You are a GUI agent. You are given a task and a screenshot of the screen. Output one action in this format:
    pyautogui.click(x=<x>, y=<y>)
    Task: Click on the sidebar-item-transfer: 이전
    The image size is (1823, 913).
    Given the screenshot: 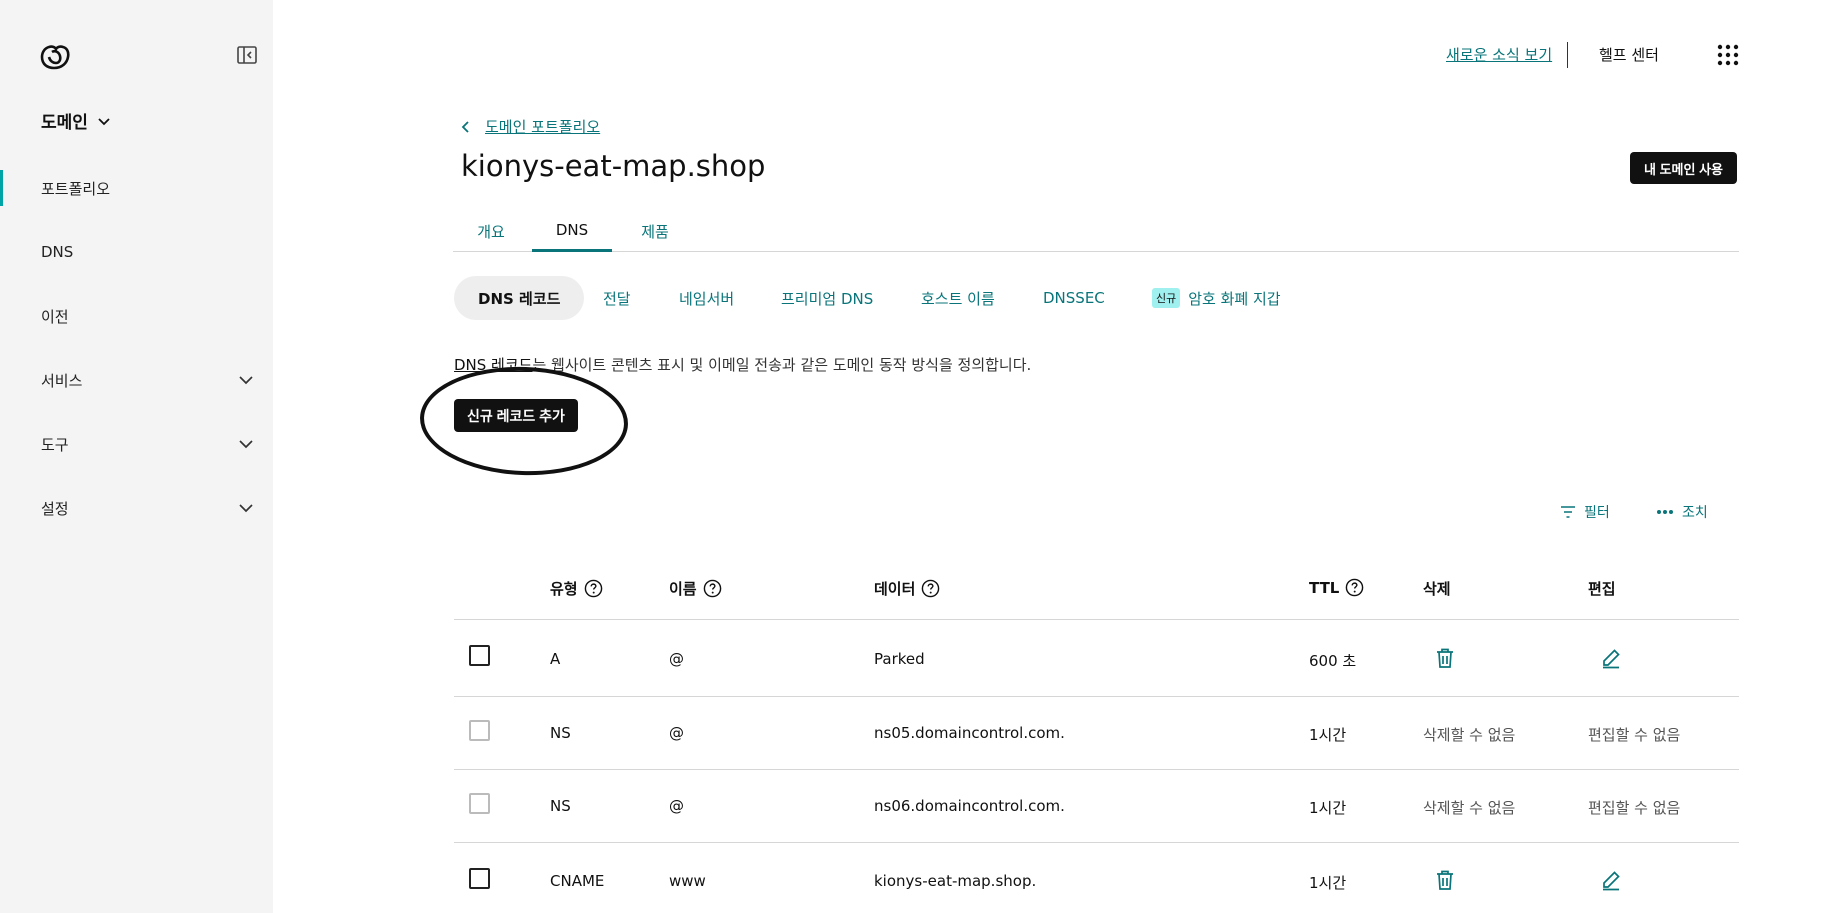 What is the action you would take?
    pyautogui.click(x=136, y=316)
    